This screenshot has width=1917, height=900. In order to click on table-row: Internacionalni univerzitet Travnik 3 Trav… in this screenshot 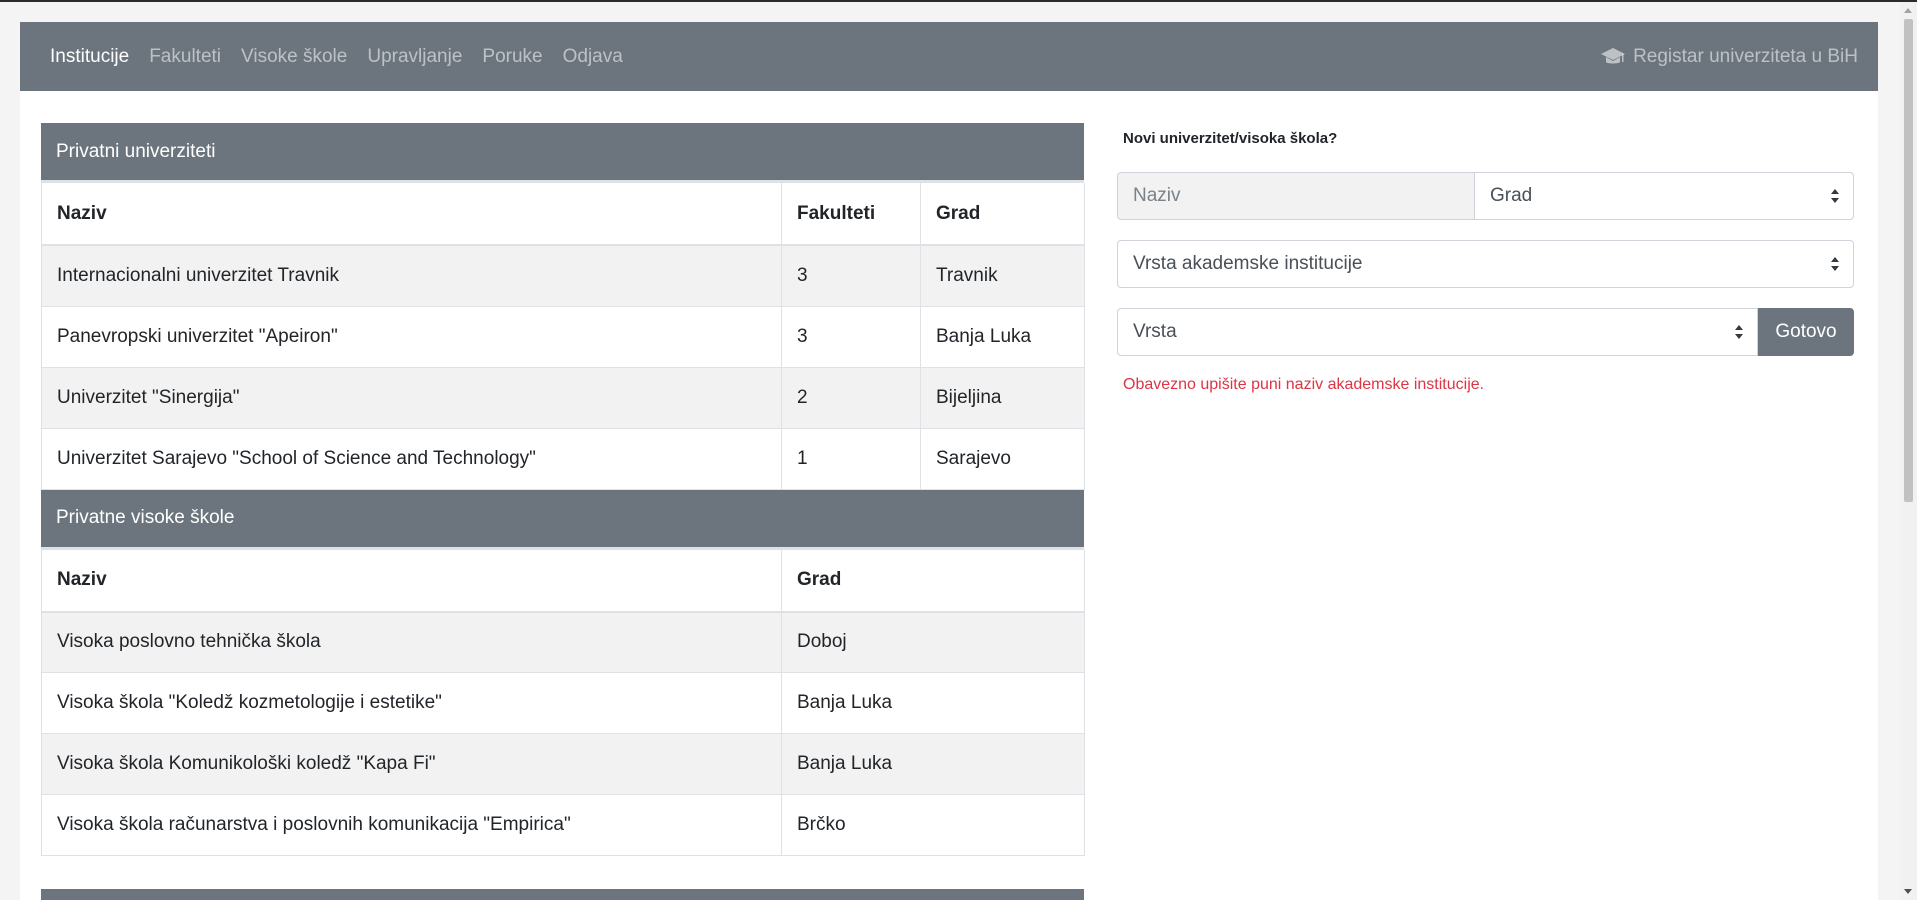, I will do `click(563, 276)`.